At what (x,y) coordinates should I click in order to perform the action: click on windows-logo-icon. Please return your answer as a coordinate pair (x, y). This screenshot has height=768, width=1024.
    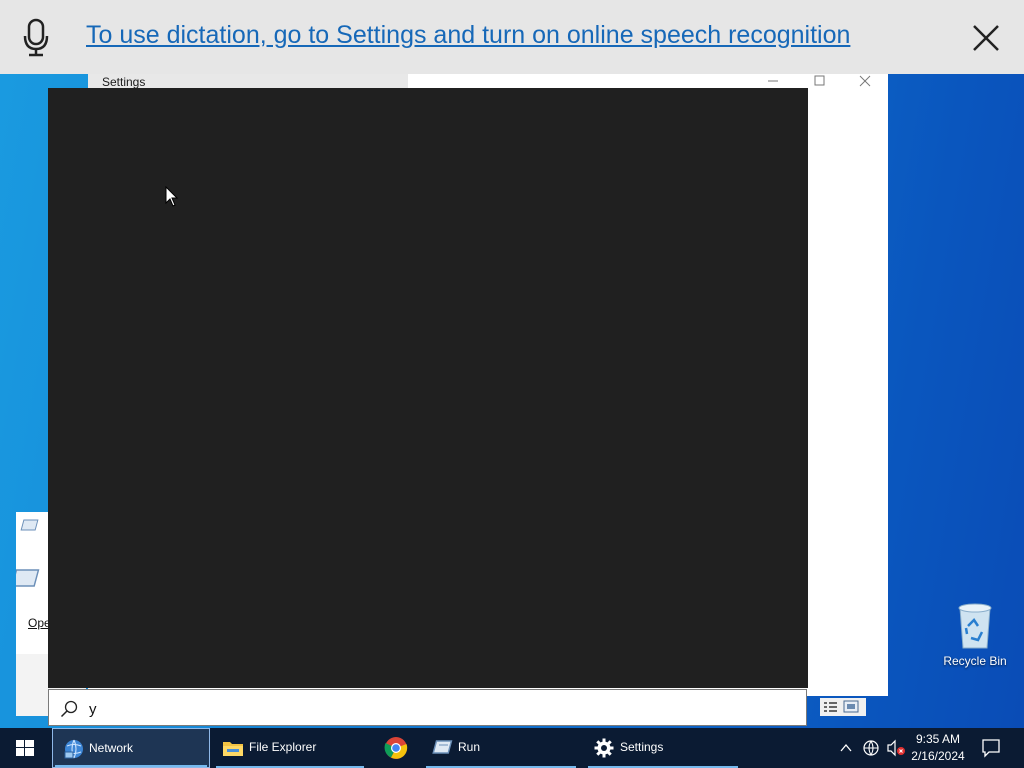
    Looking at the image, I should click on (25, 748).